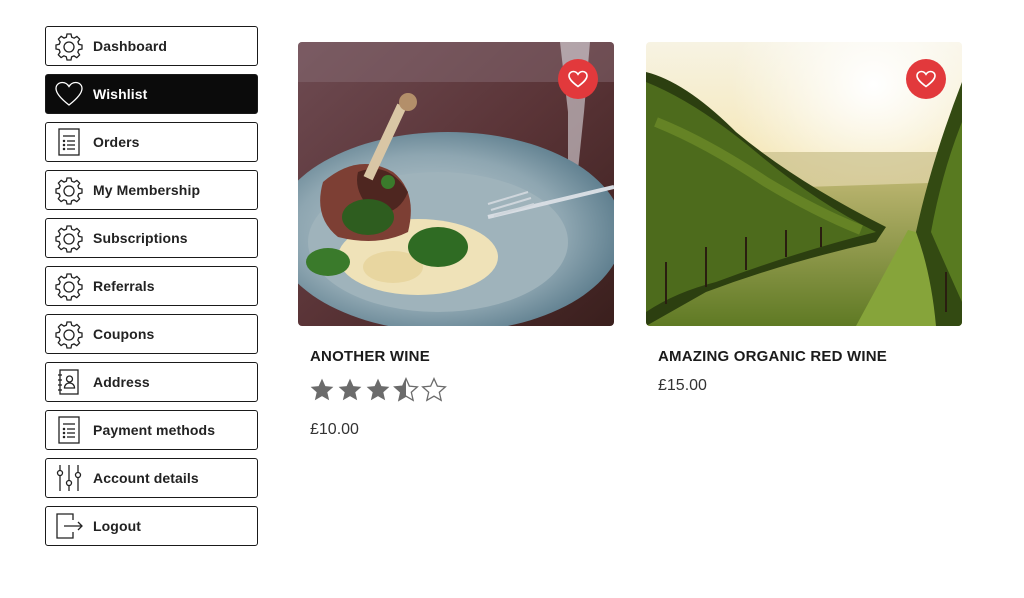 Image resolution: width=1024 pixels, height=598 pixels. Describe the element at coordinates (130, 46) in the screenshot. I see `nav-label-dashboard: Dashboard` at that location.